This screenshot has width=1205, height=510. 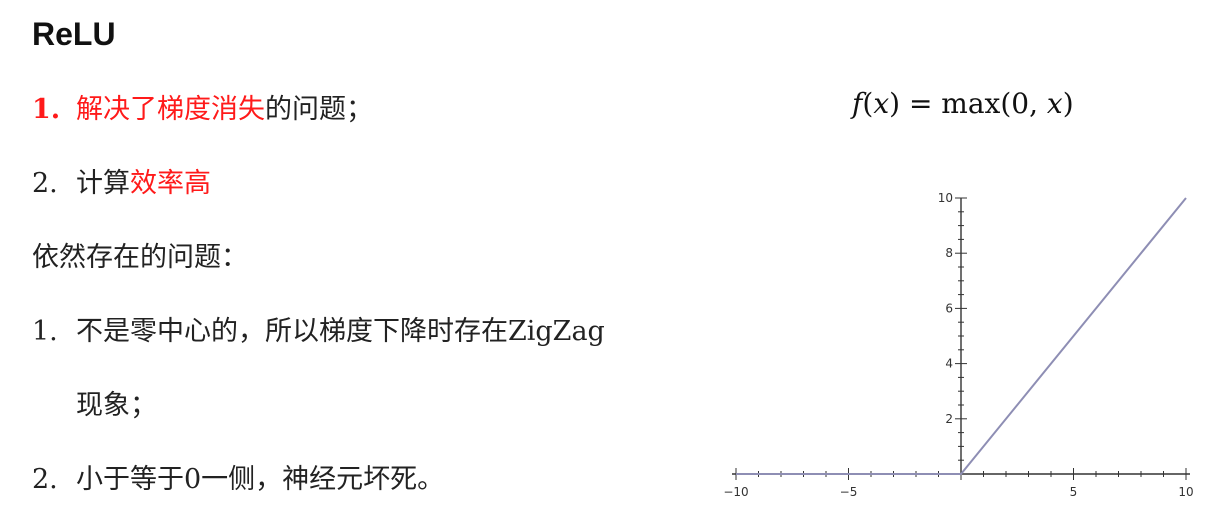 I want to click on x-tick-label: −10, so click(x=735, y=492).